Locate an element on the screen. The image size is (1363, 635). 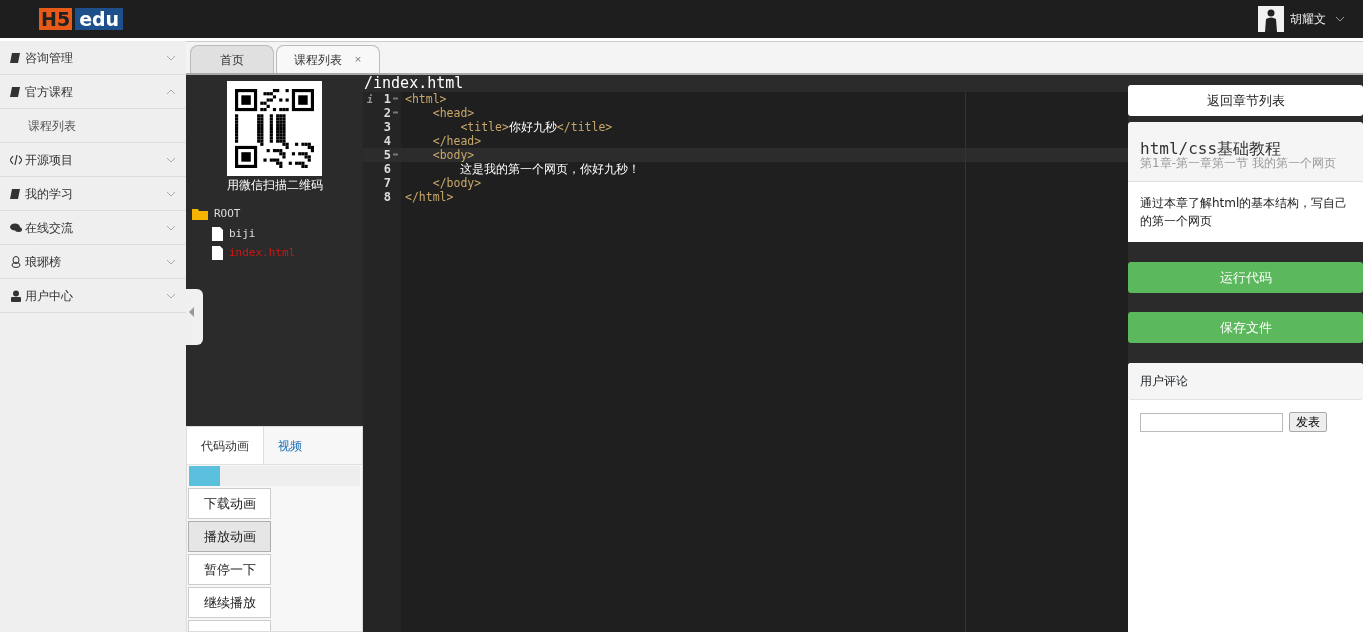
user-icon is located at coordinates (16, 295).